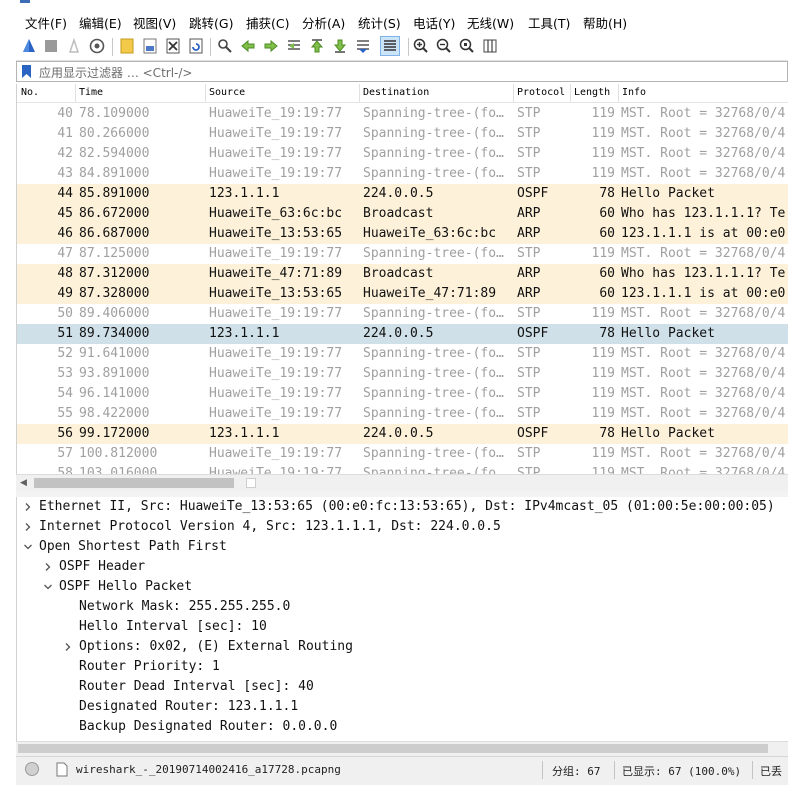  Describe the element at coordinates (196, 46) in the screenshot. I see `reload-file-icon` at that location.